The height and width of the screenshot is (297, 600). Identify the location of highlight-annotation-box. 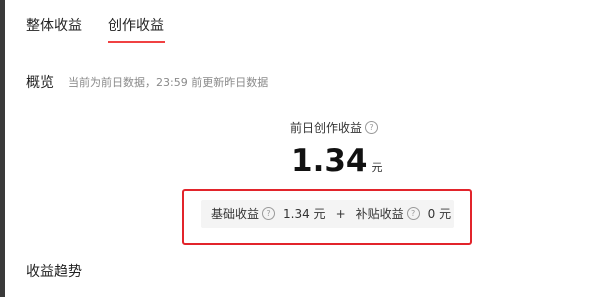
(327, 217).